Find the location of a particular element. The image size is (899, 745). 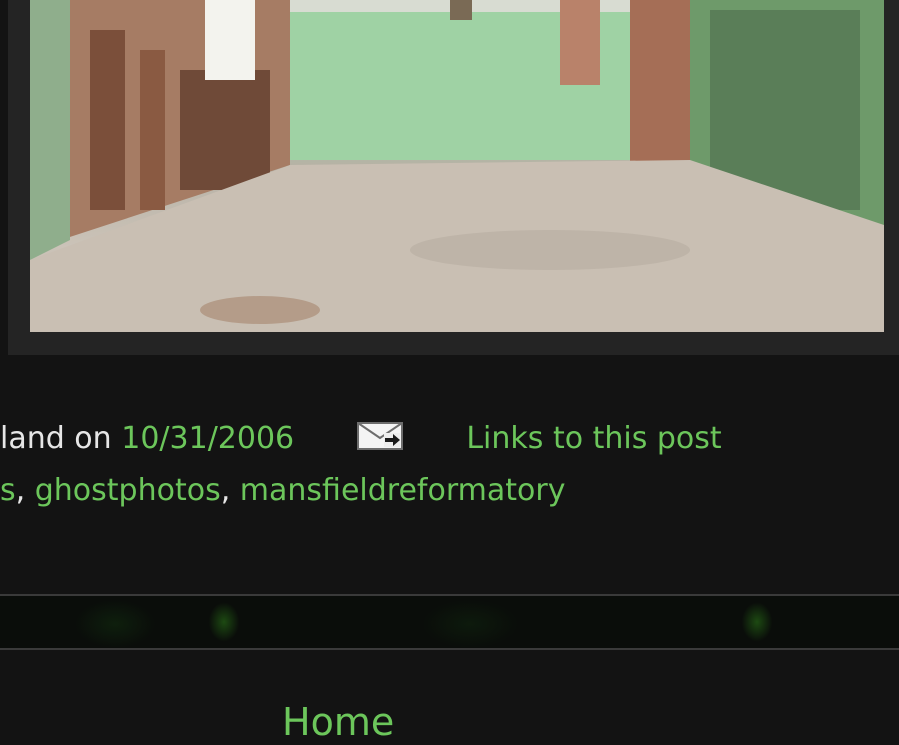

home-link: Home is located at coordinates (338, 720).